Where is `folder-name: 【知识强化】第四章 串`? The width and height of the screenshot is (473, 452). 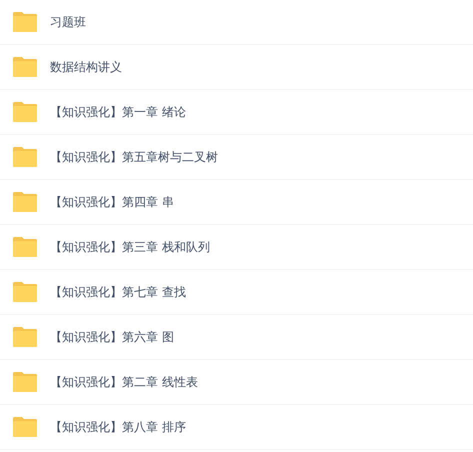 folder-name: 【知识强化】第四章 串 is located at coordinates (112, 202).